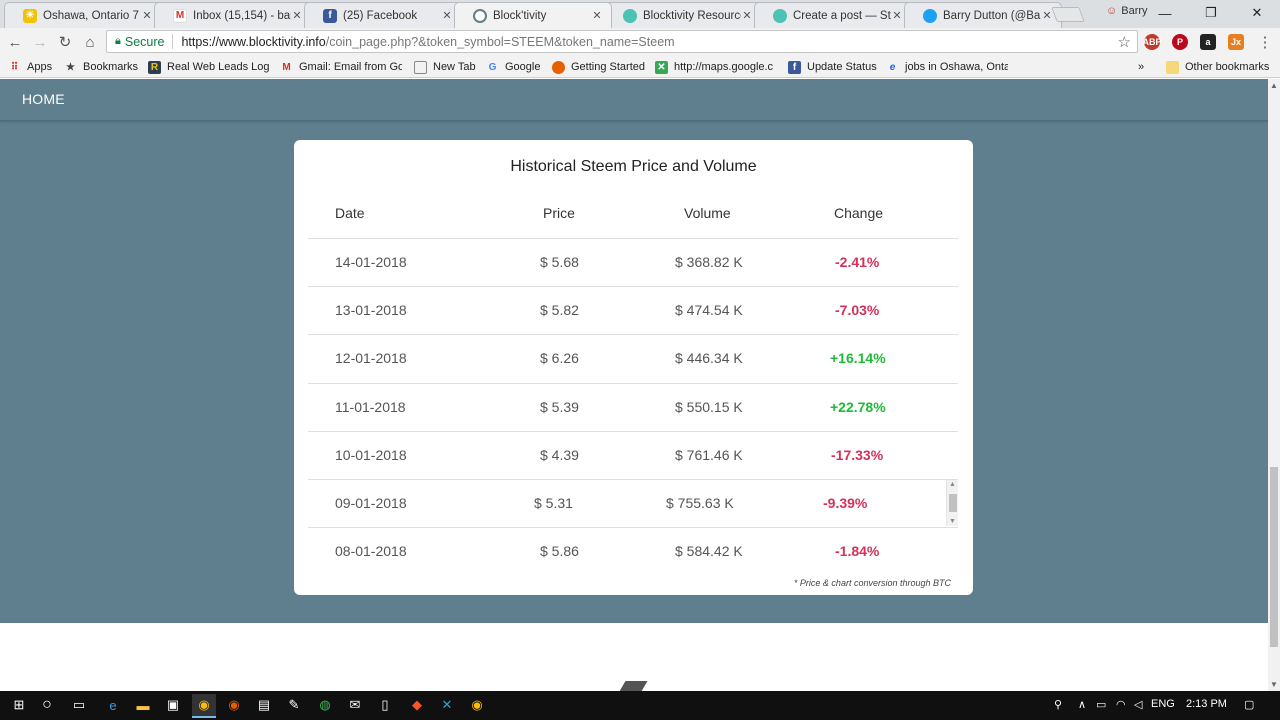 Image resolution: width=1280 pixels, height=720 pixels. I want to click on bookmark-google: G Google, so click(513, 67).